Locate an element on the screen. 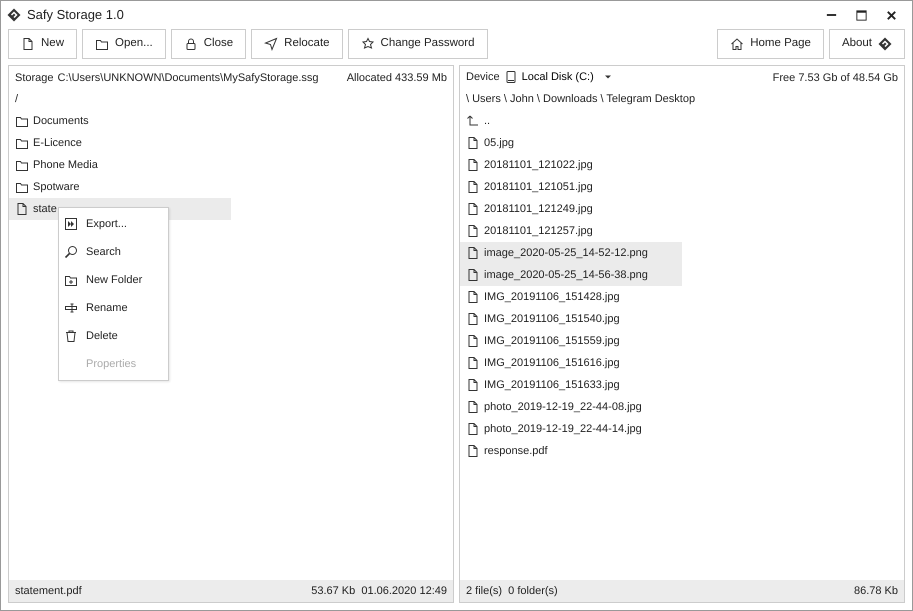 The width and height of the screenshot is (913, 611). menu-item: Rename is located at coordinates (113, 308).